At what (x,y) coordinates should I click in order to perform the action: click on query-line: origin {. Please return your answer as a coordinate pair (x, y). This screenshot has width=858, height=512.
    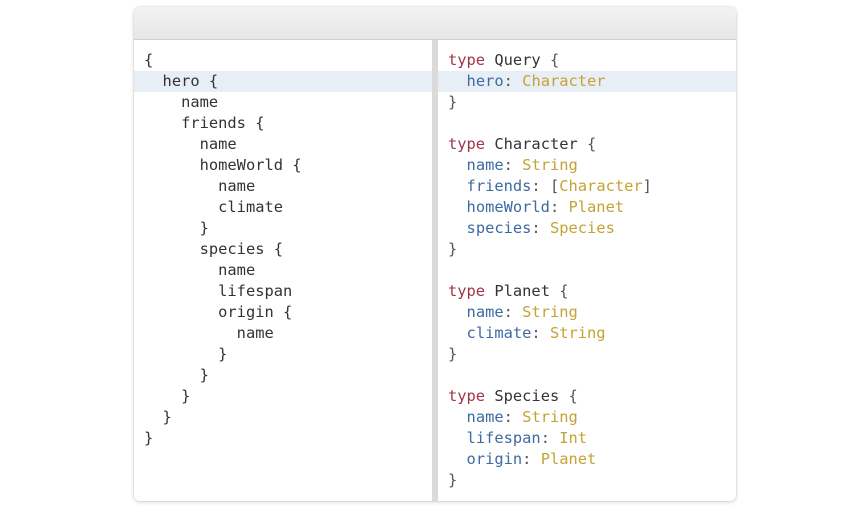
    Looking at the image, I should click on (283, 312).